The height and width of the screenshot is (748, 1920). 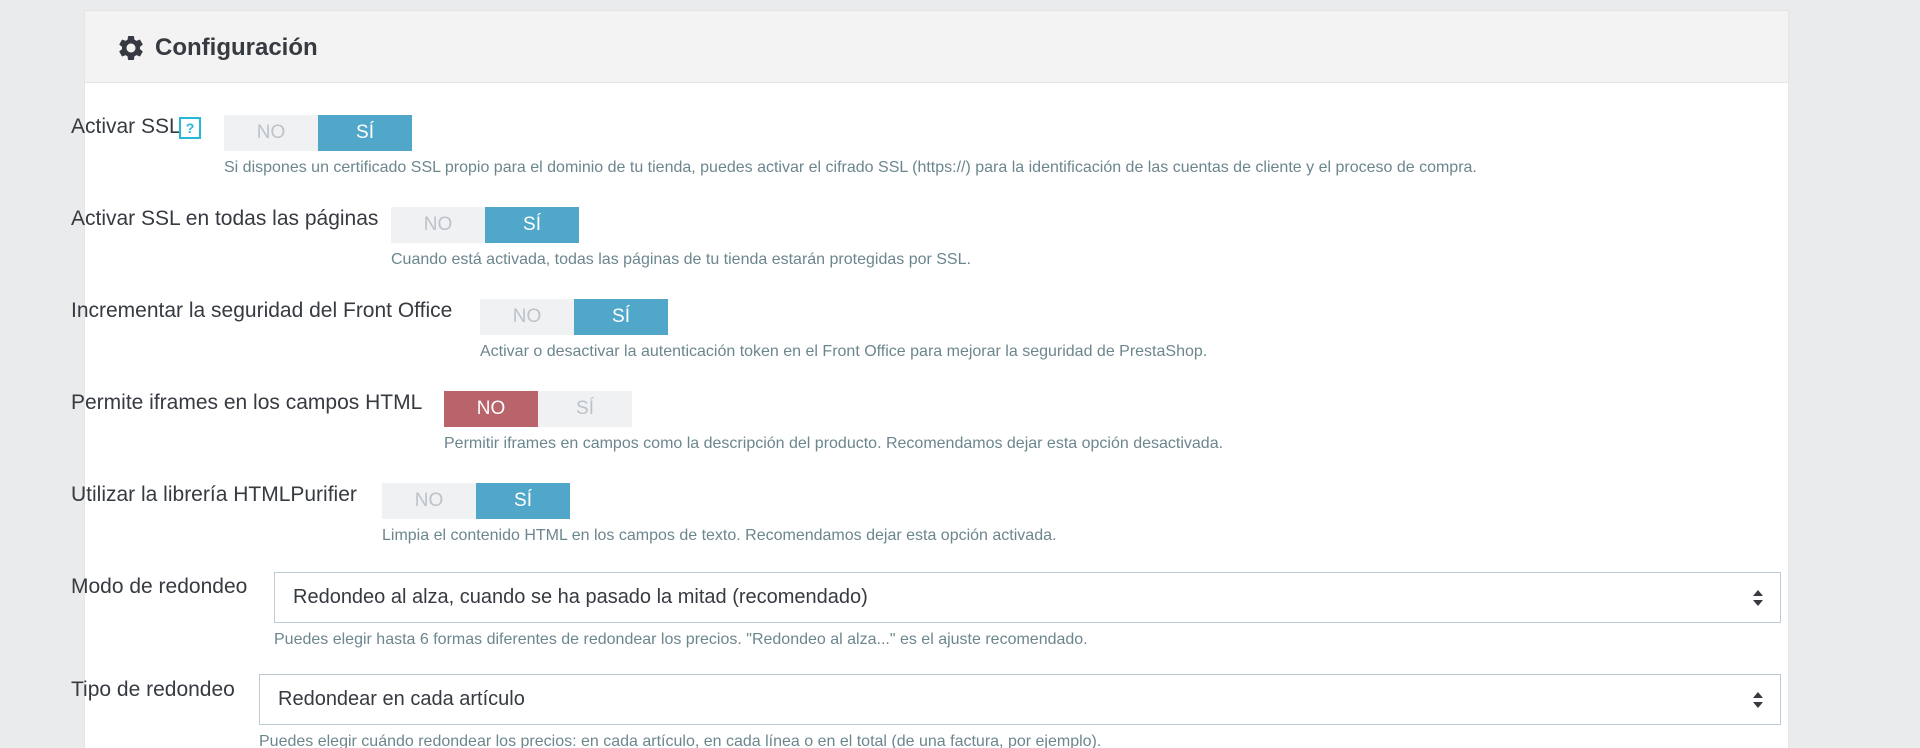 I want to click on rounding-mode-label: Modo de redondeo, so click(x=159, y=586).